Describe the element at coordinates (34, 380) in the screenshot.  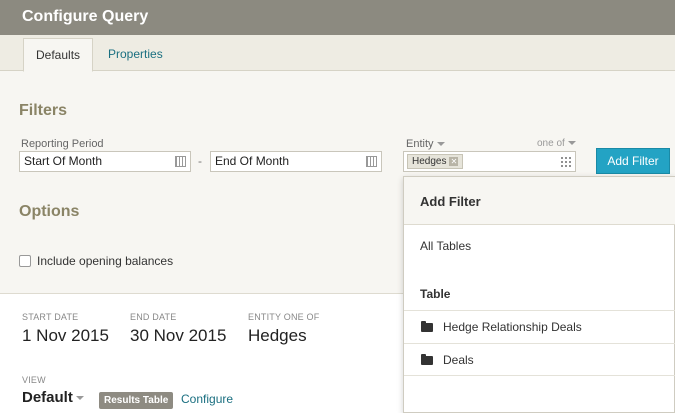
I see `view-label: VIEW` at that location.